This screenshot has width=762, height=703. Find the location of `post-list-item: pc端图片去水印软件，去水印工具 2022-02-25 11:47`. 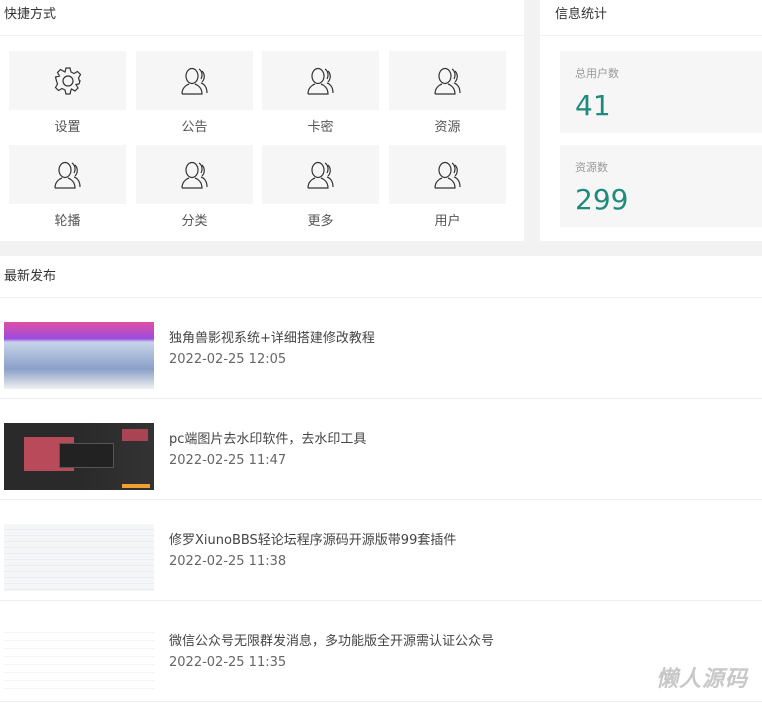

post-list-item: pc端图片去水印软件，去水印工具 2022-02-25 11:47 is located at coordinates (381, 449).